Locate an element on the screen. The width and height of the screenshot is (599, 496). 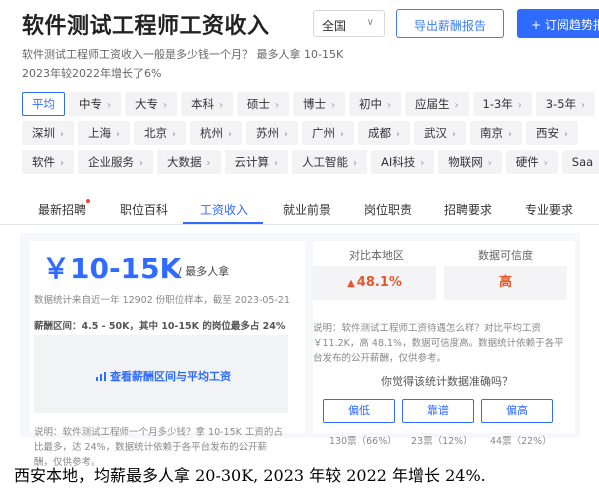
tag-item: 成都 › is located at coordinates (384, 133).